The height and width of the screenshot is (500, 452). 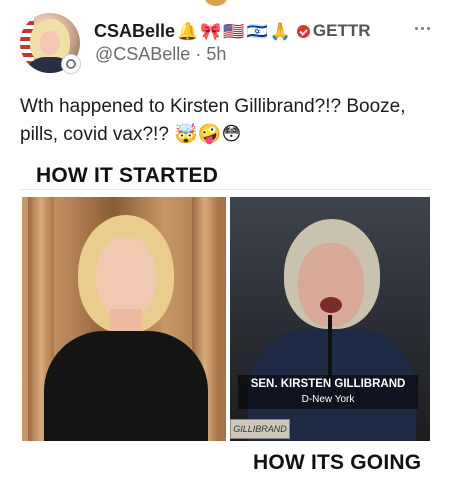 What do you see at coordinates (126, 386) in the screenshot?
I see `subject-black-top` at bounding box center [126, 386].